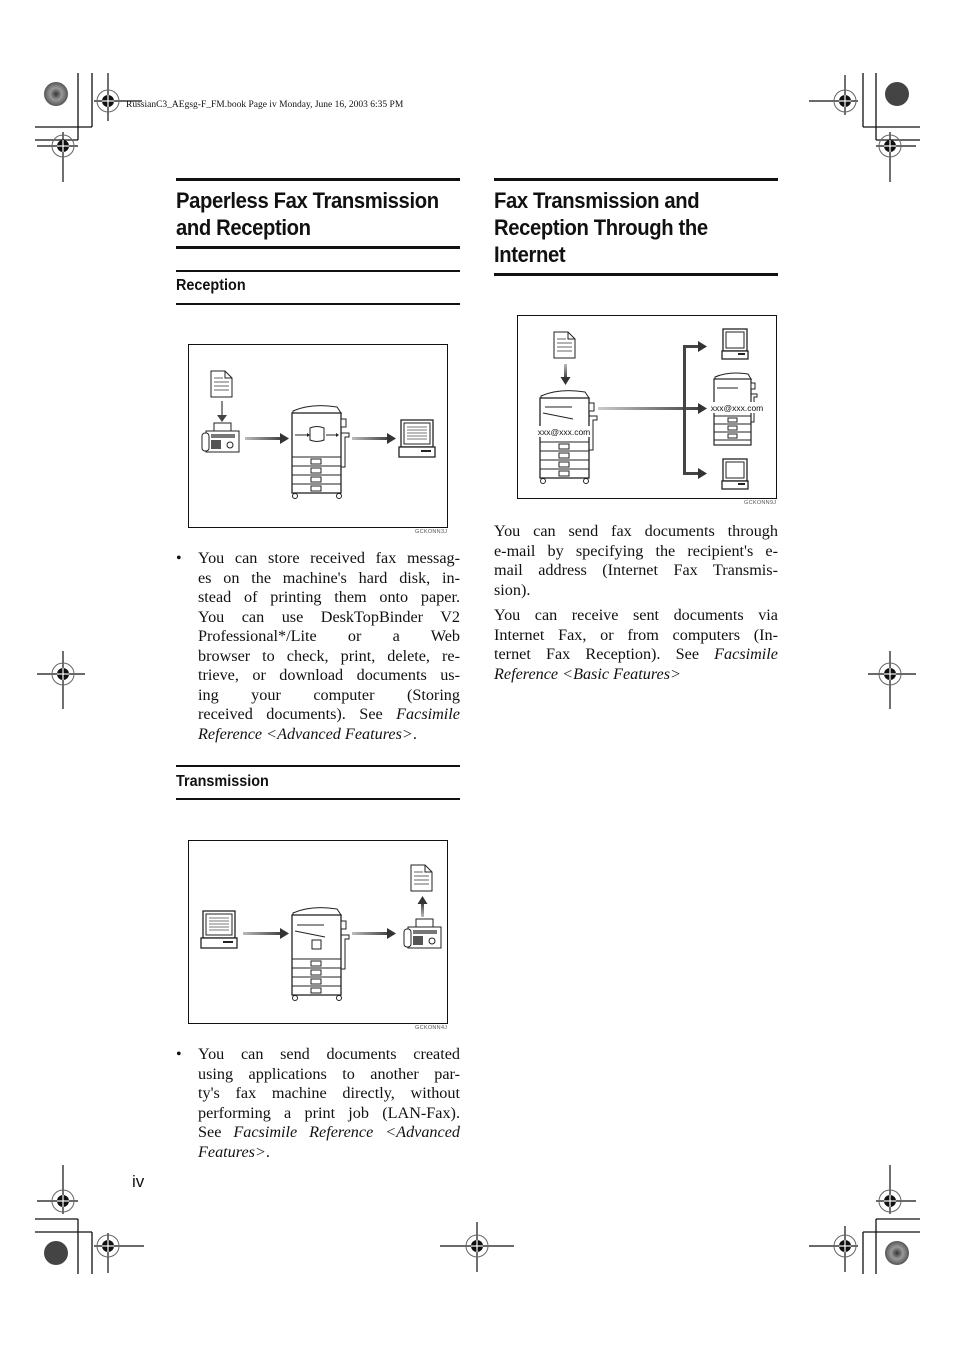 The image size is (954, 1348). Describe the element at coordinates (864, 1219) in the screenshot. I see `crop-mark-bottom-right` at that location.